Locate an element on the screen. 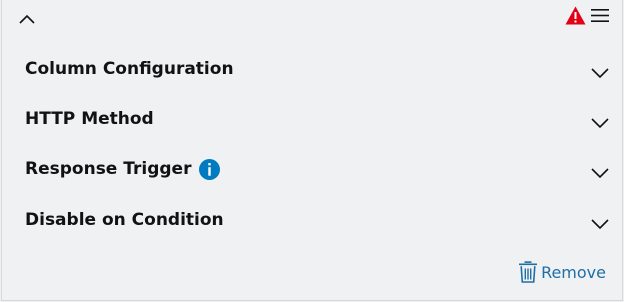 This screenshot has height=302, width=624. section-title: Disable on Condition is located at coordinates (124, 220).